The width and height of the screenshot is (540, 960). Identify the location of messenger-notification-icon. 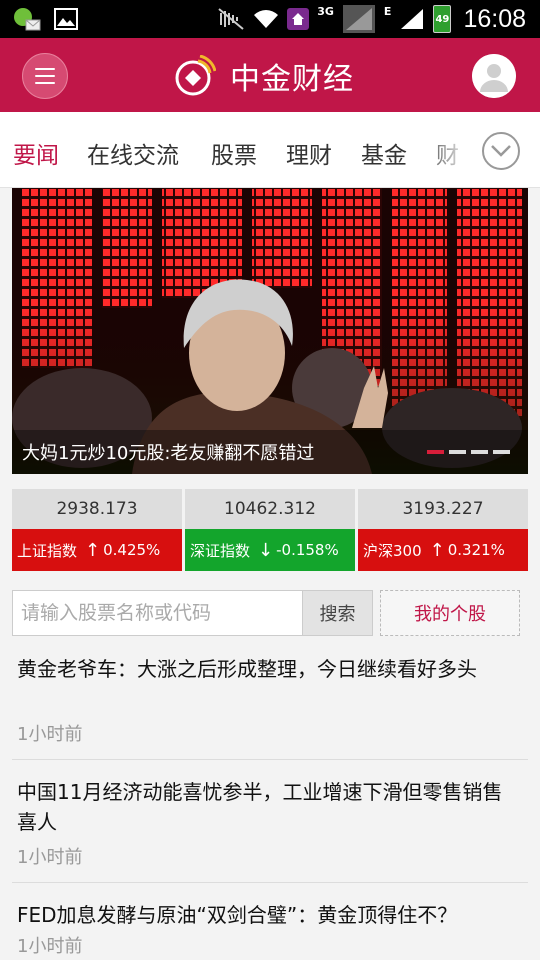
(27, 19).